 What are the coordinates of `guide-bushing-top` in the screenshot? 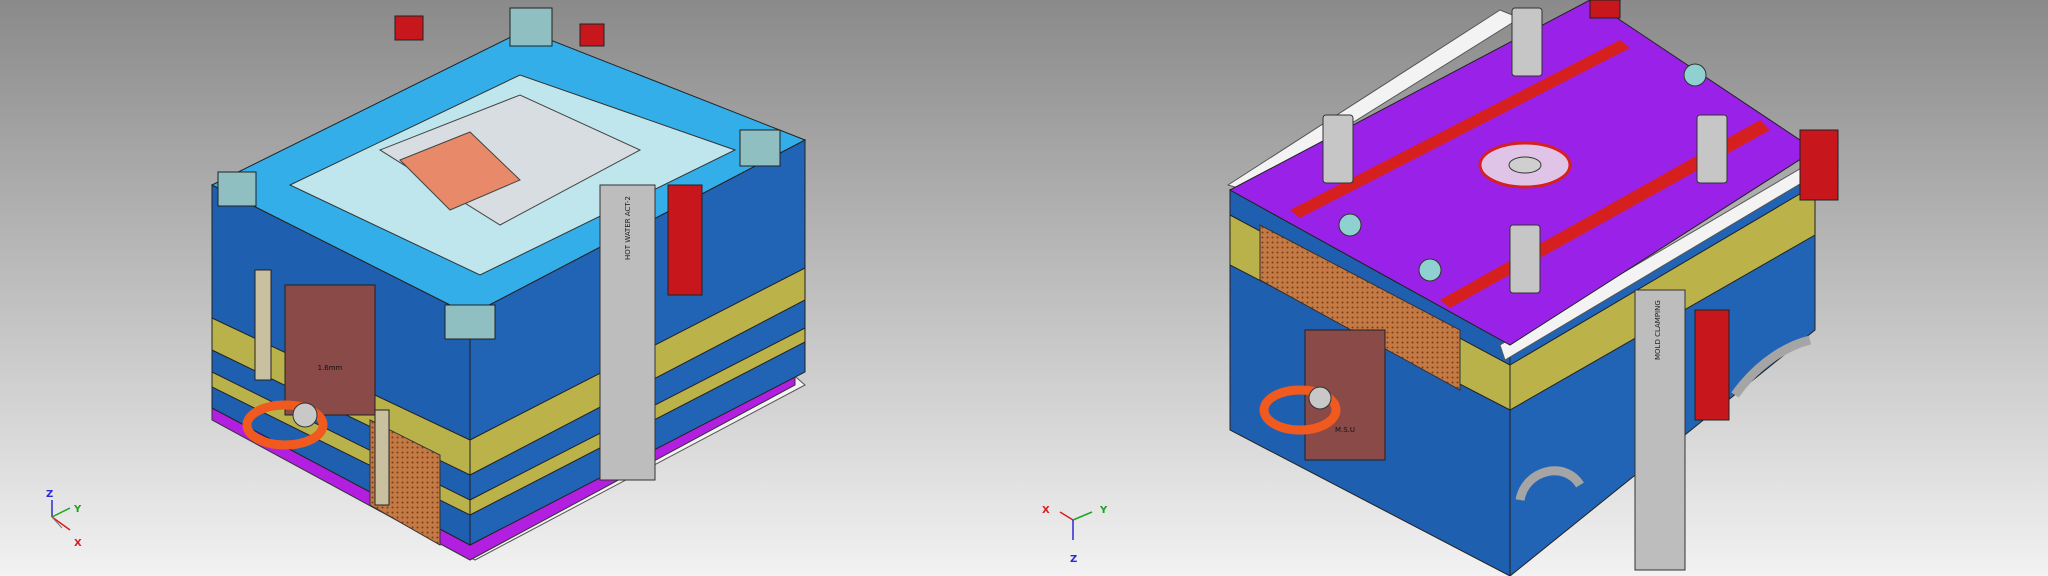 It's located at (531, 27).